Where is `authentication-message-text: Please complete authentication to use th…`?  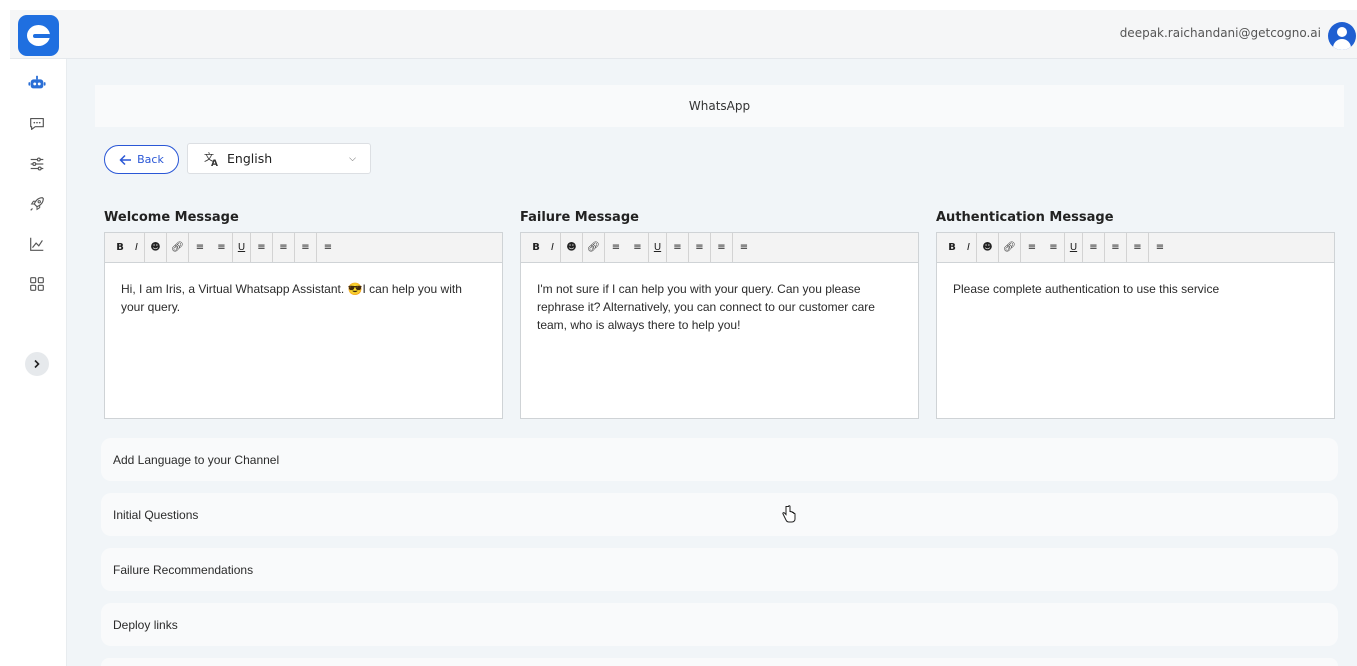 authentication-message-text: Please complete authentication to use th… is located at coordinates (1135, 341).